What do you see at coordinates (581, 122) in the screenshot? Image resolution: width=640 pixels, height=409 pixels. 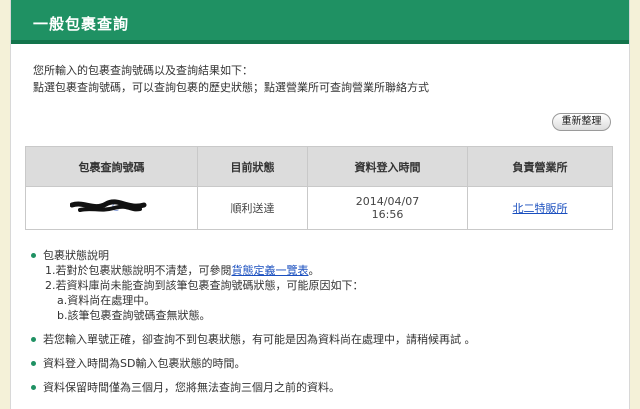 I see `refresh-button: 重新整理` at bounding box center [581, 122].